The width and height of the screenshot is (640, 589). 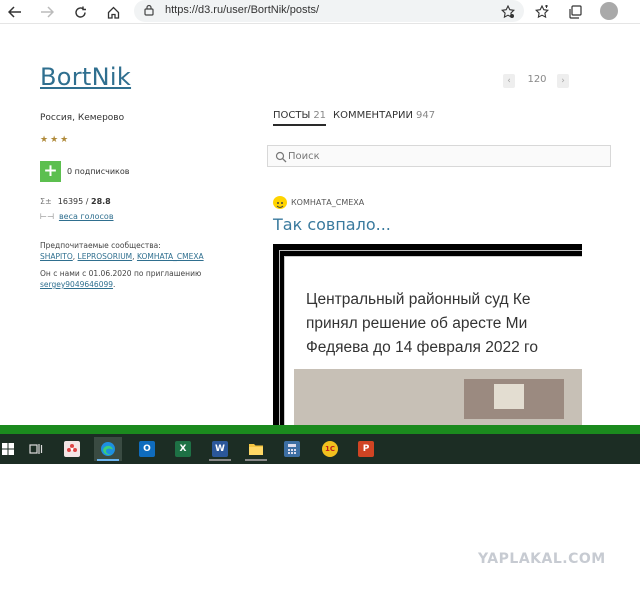 I want to click on collections-icon, so click(x=575, y=12).